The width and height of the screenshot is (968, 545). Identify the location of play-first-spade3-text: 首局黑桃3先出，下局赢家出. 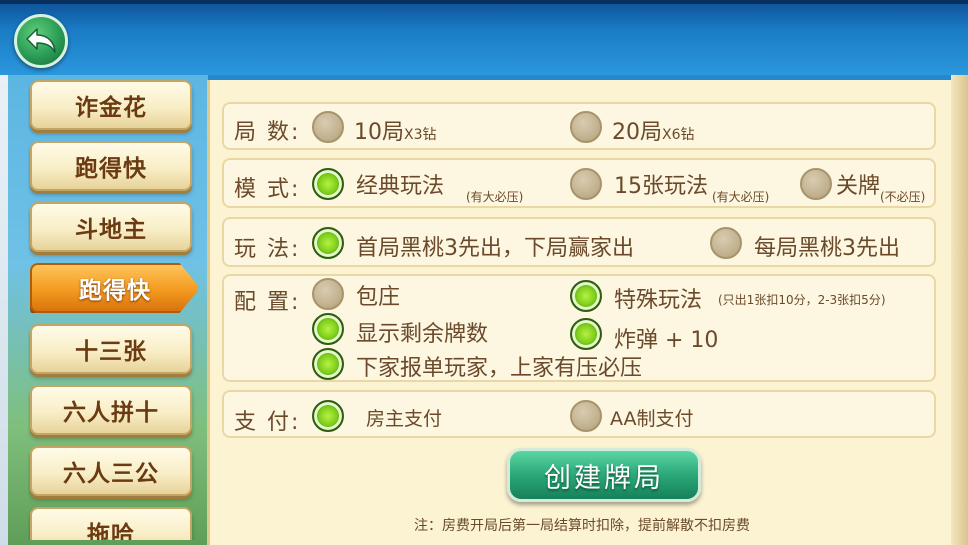
(495, 248).